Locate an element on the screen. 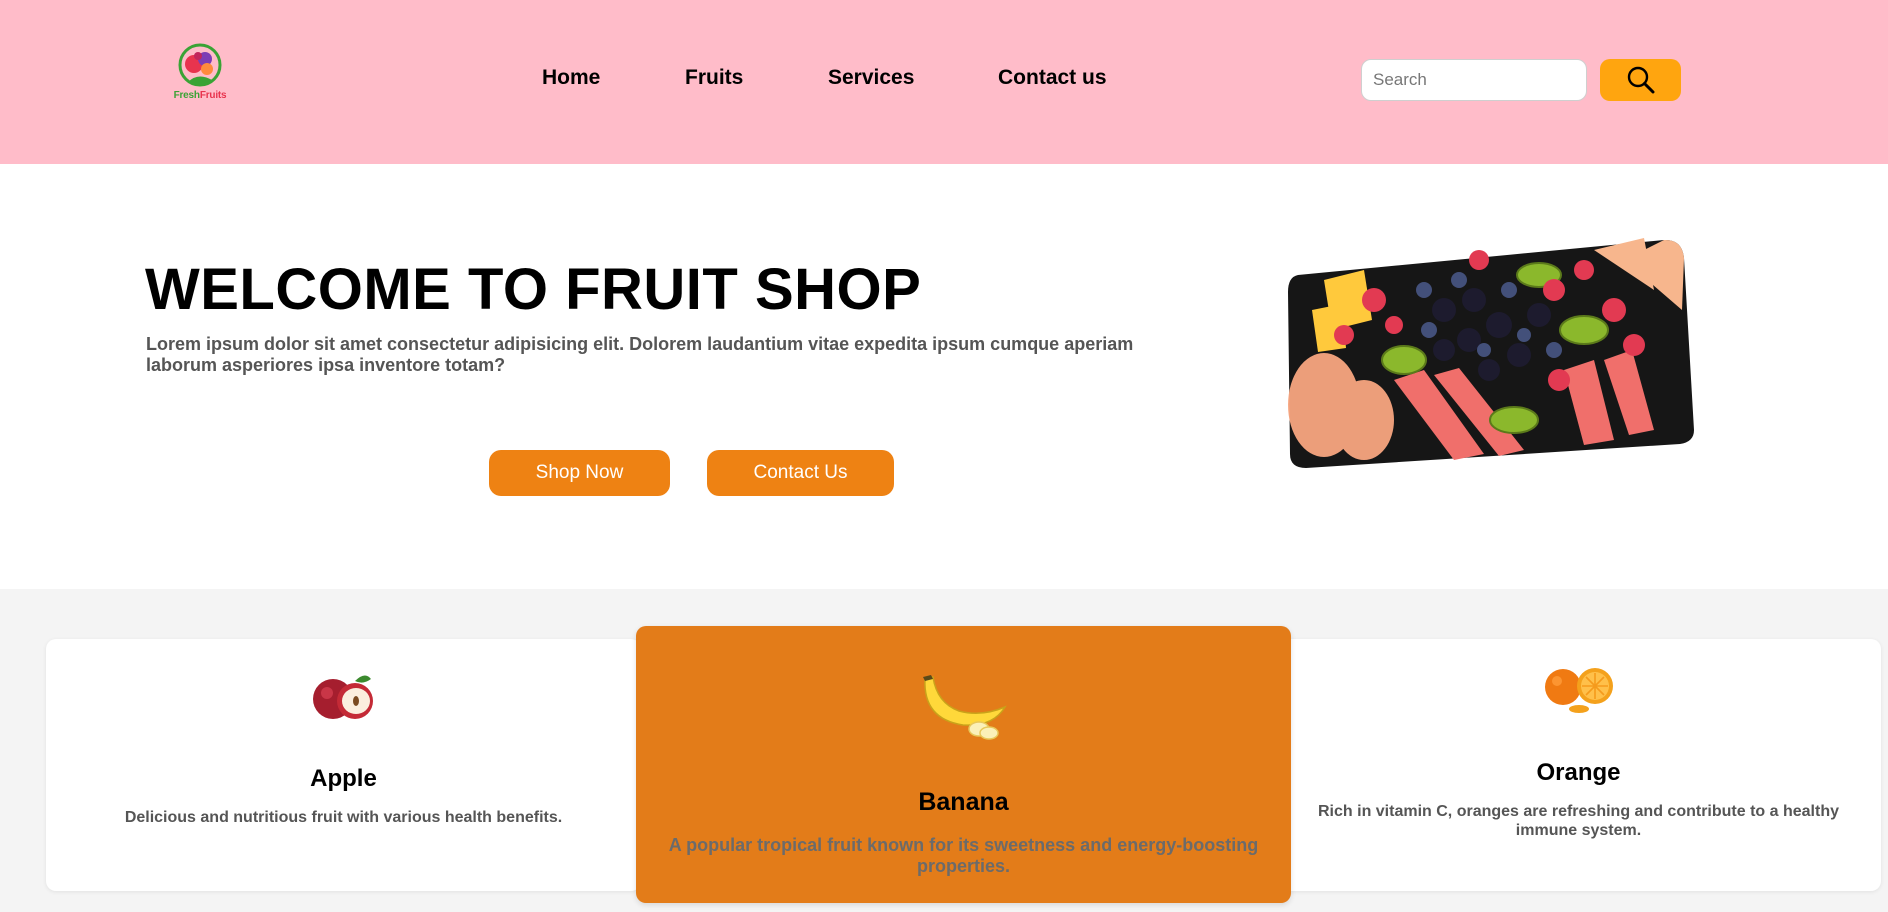 This screenshot has height=912, width=1888. hero-title: WELCOME TO FRUIT SHOP is located at coordinates (533, 289).